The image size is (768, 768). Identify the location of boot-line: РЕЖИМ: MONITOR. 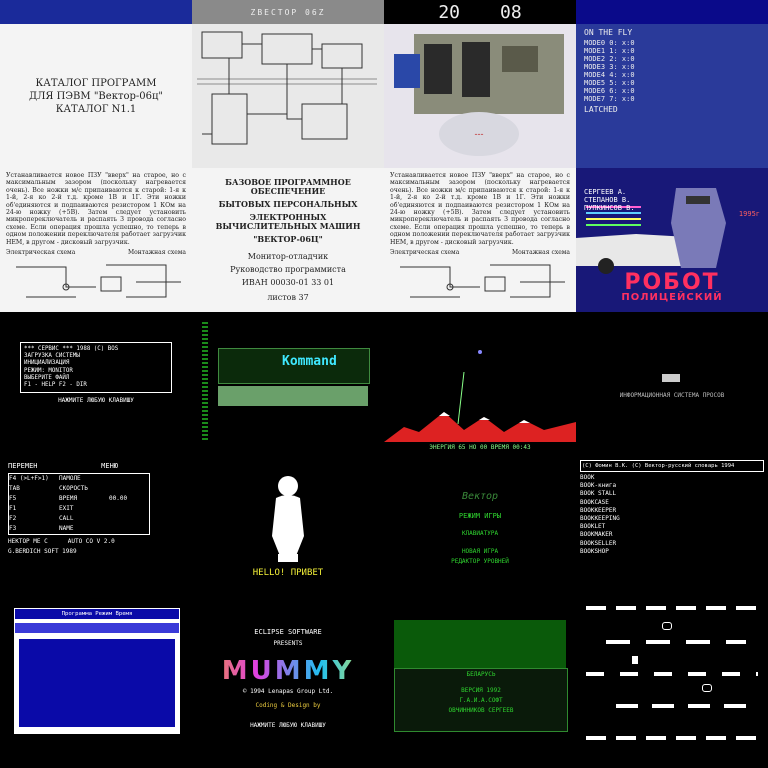
(48, 370).